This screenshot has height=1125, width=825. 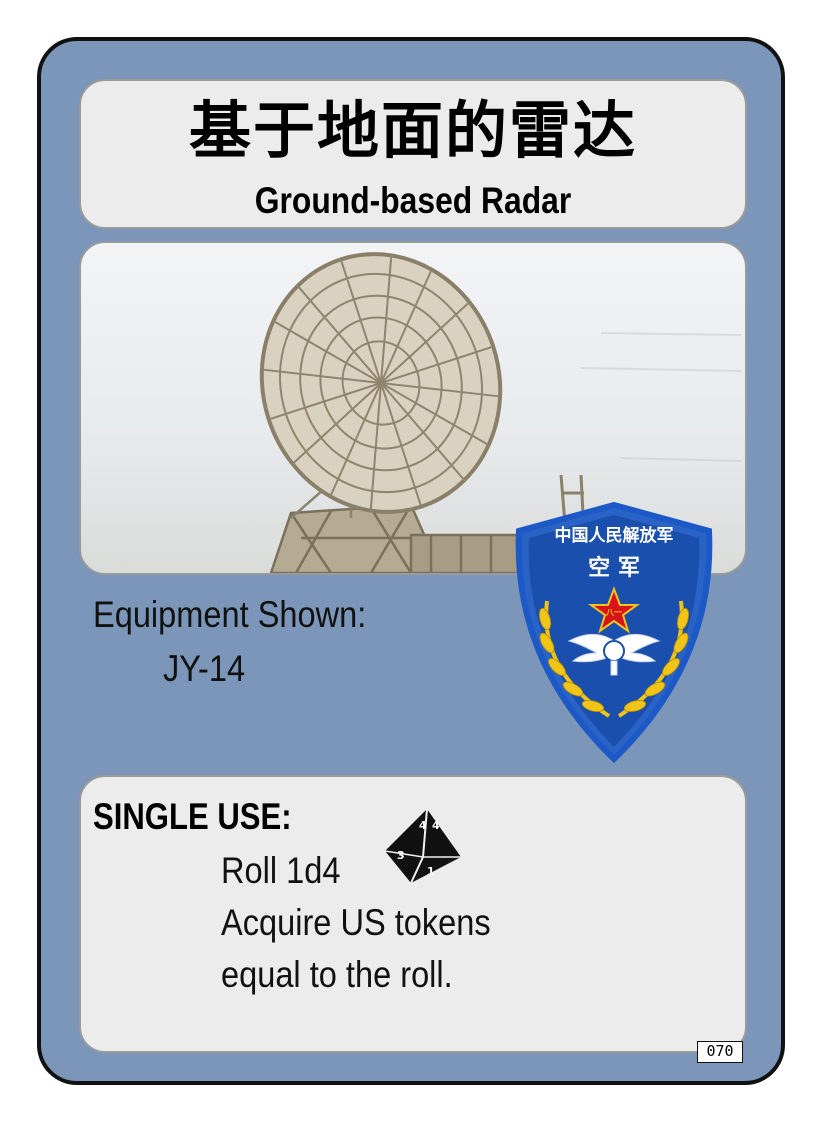 I want to click on patch-branch-text: 空 军, so click(x=614, y=568).